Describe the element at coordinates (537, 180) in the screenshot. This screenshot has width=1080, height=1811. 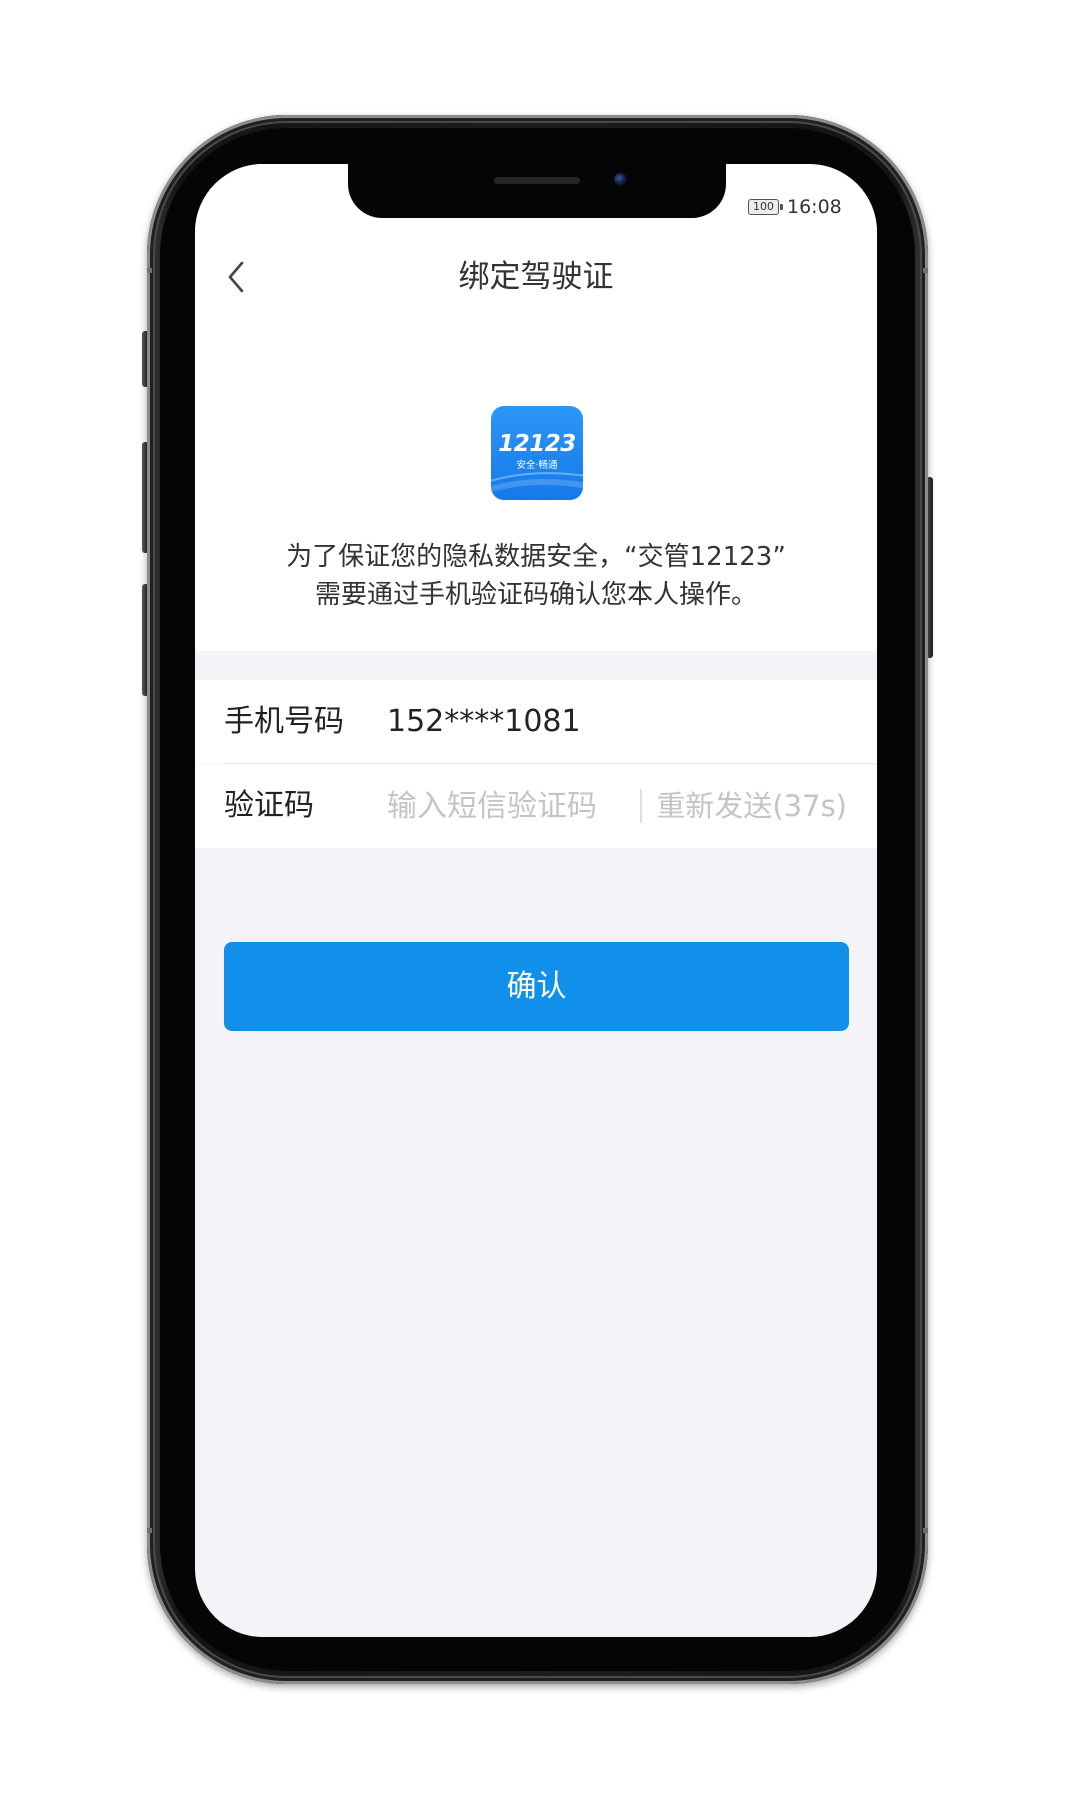
I see `speaker-grille` at that location.